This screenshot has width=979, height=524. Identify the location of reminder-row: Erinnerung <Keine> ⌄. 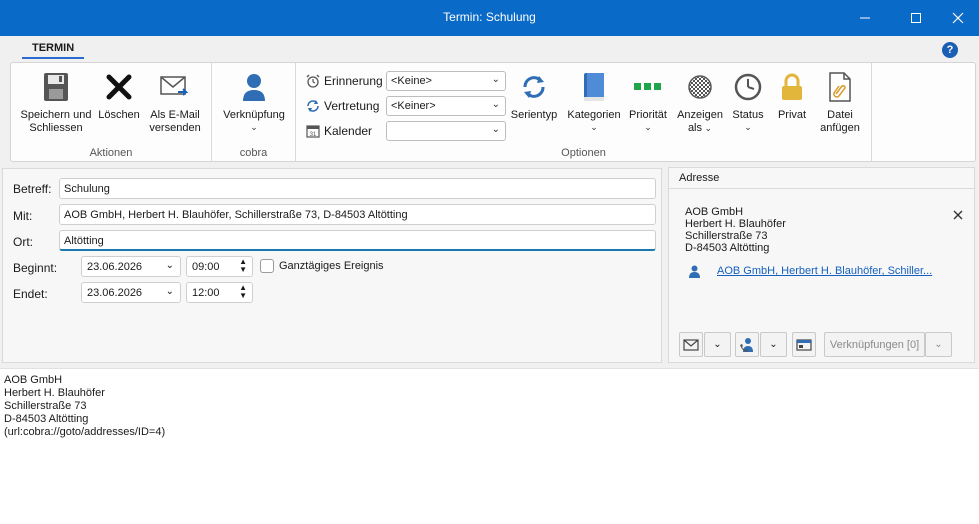
(406, 81).